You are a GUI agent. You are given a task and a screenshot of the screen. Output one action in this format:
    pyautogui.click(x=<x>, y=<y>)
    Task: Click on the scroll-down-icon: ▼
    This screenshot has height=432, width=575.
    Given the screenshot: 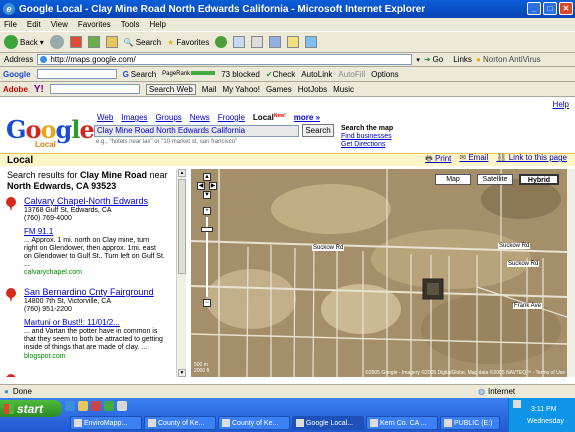 What is the action you would take?
    pyautogui.click(x=182, y=373)
    